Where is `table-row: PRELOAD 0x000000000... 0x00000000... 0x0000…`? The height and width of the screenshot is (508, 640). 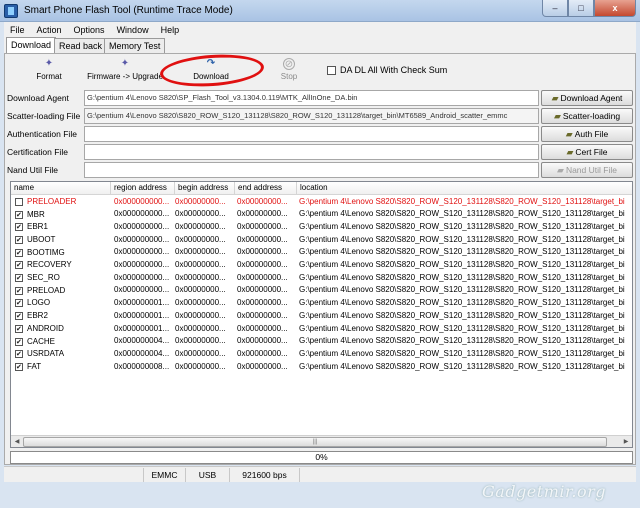 table-row: PRELOAD 0x000000000... 0x00000000... 0x0000… is located at coordinates (321, 290).